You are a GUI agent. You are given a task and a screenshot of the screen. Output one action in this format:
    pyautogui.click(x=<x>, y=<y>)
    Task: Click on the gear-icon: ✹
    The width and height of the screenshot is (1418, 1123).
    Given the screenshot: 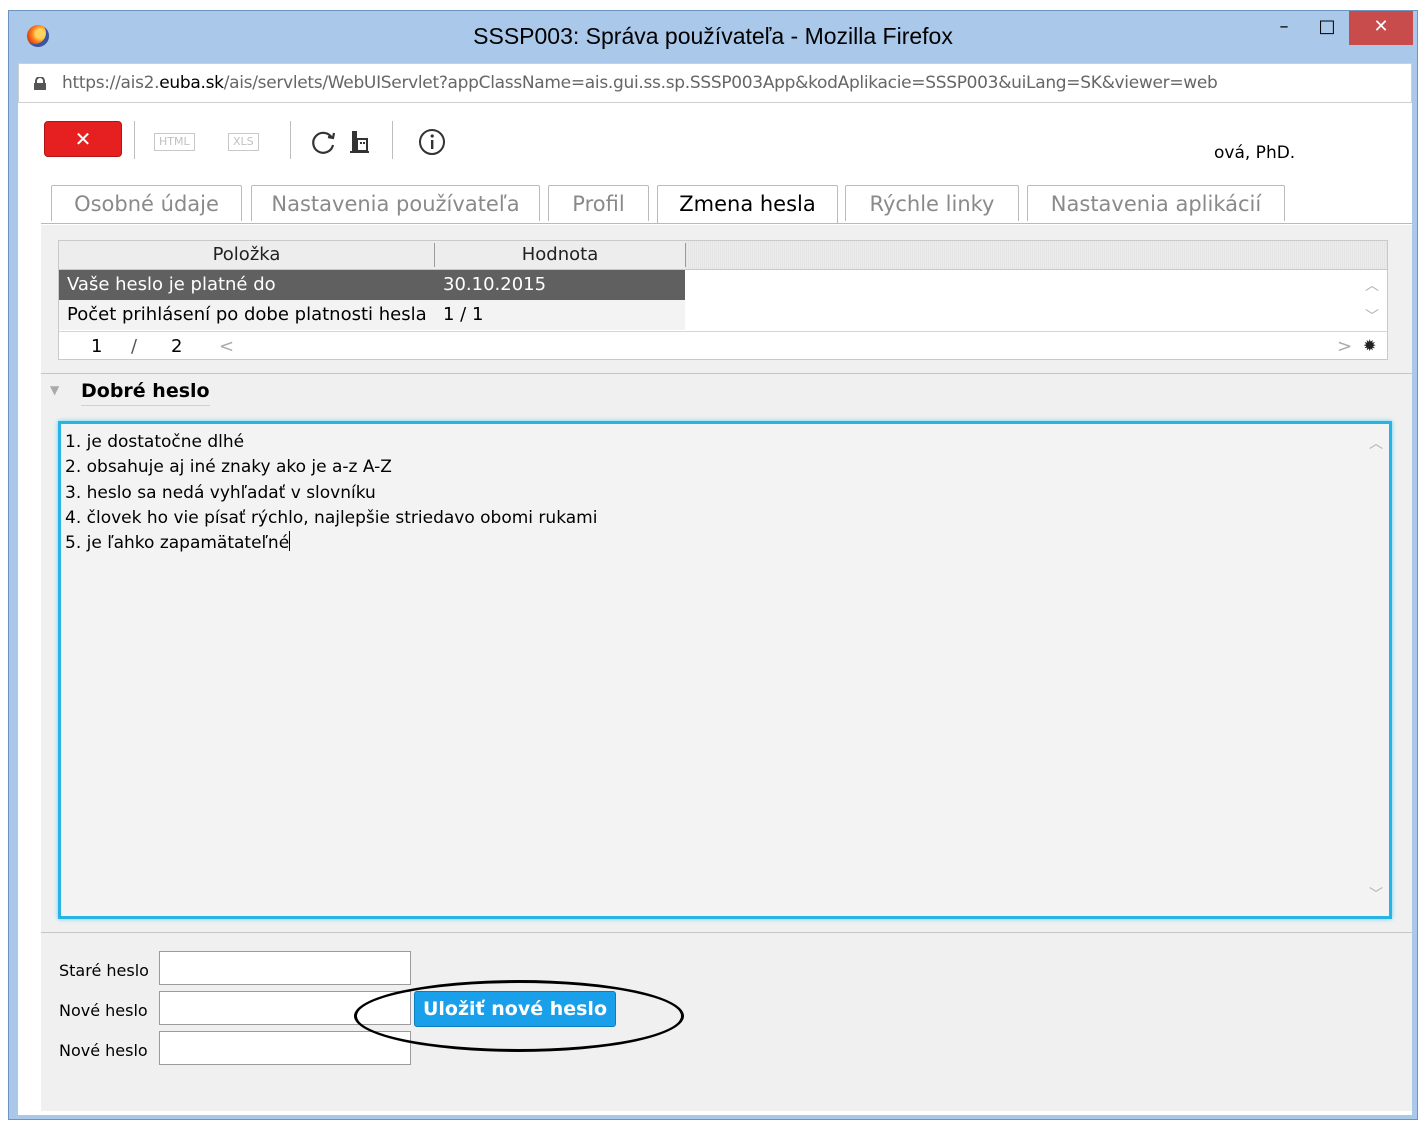 What is the action you would take?
    pyautogui.click(x=1369, y=345)
    